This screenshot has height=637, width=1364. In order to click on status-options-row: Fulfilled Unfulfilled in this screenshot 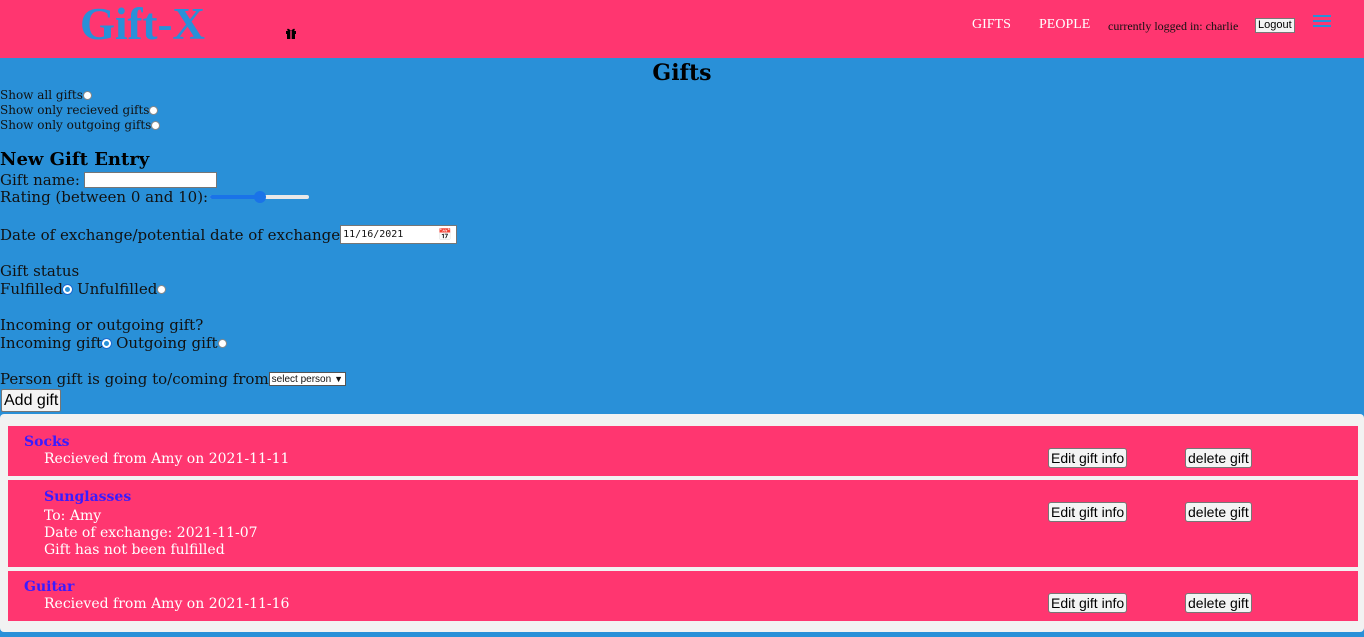, I will do `click(83, 289)`.